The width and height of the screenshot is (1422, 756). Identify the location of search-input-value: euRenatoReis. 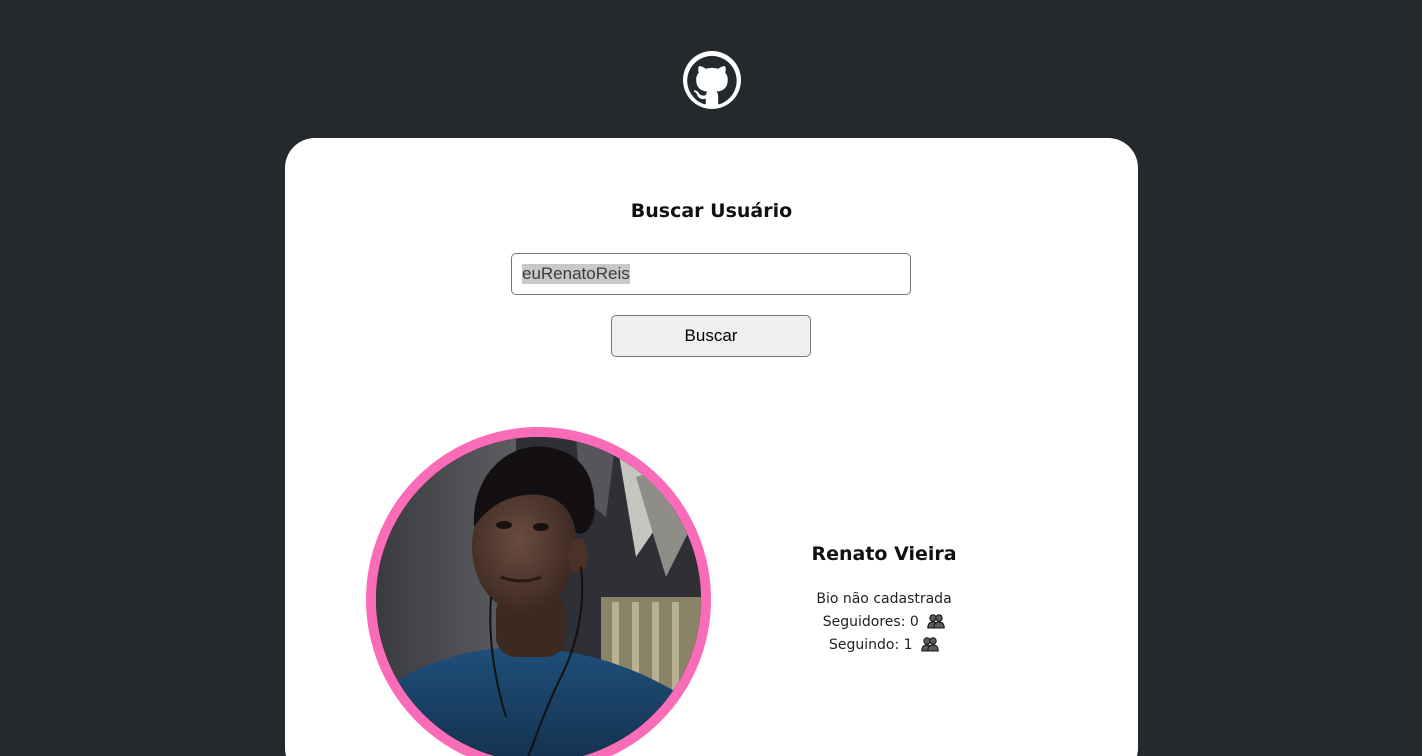
(576, 274).